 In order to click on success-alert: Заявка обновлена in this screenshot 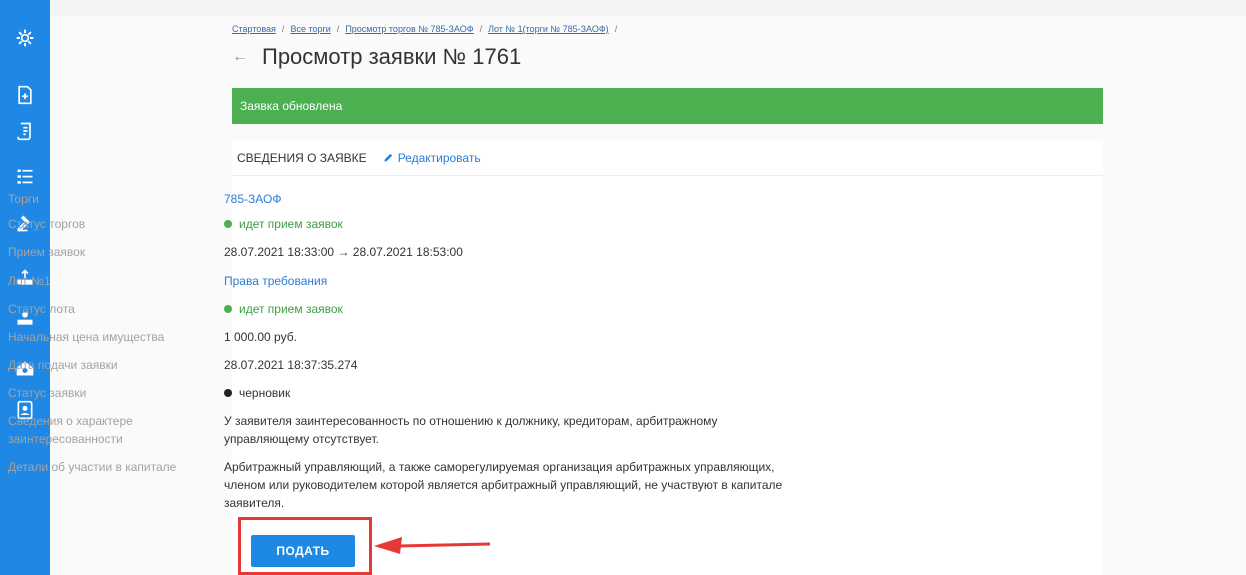, I will do `click(667, 106)`.